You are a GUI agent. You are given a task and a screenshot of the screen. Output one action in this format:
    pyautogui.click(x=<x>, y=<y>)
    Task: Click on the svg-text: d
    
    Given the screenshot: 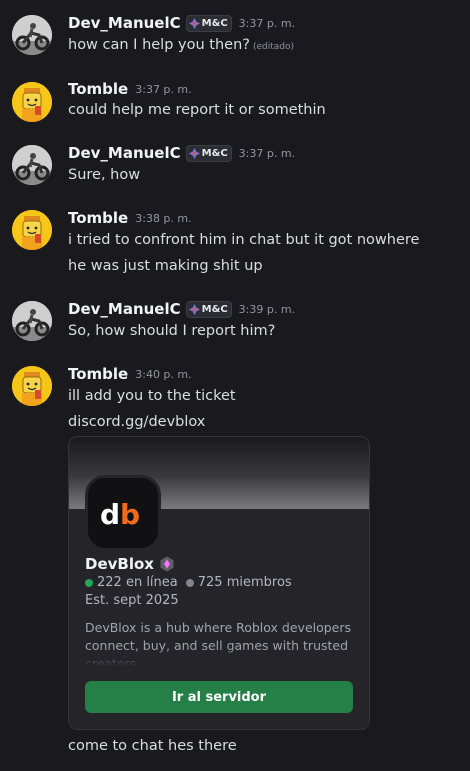 What is the action you would take?
    pyautogui.click(x=110, y=513)
    